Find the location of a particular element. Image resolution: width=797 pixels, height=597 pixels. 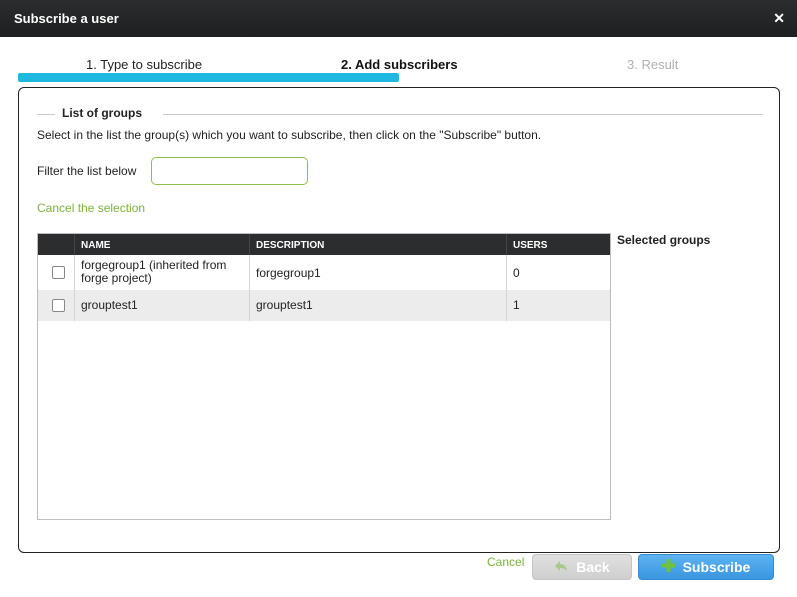

table-header: NAME DESCRIPTION USERS is located at coordinates (324, 244).